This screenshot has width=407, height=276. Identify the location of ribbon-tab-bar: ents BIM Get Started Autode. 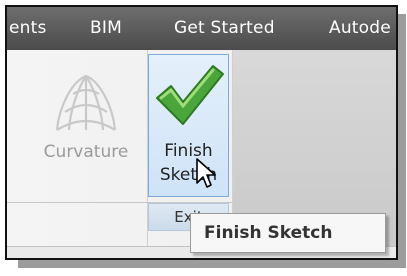
(201, 28).